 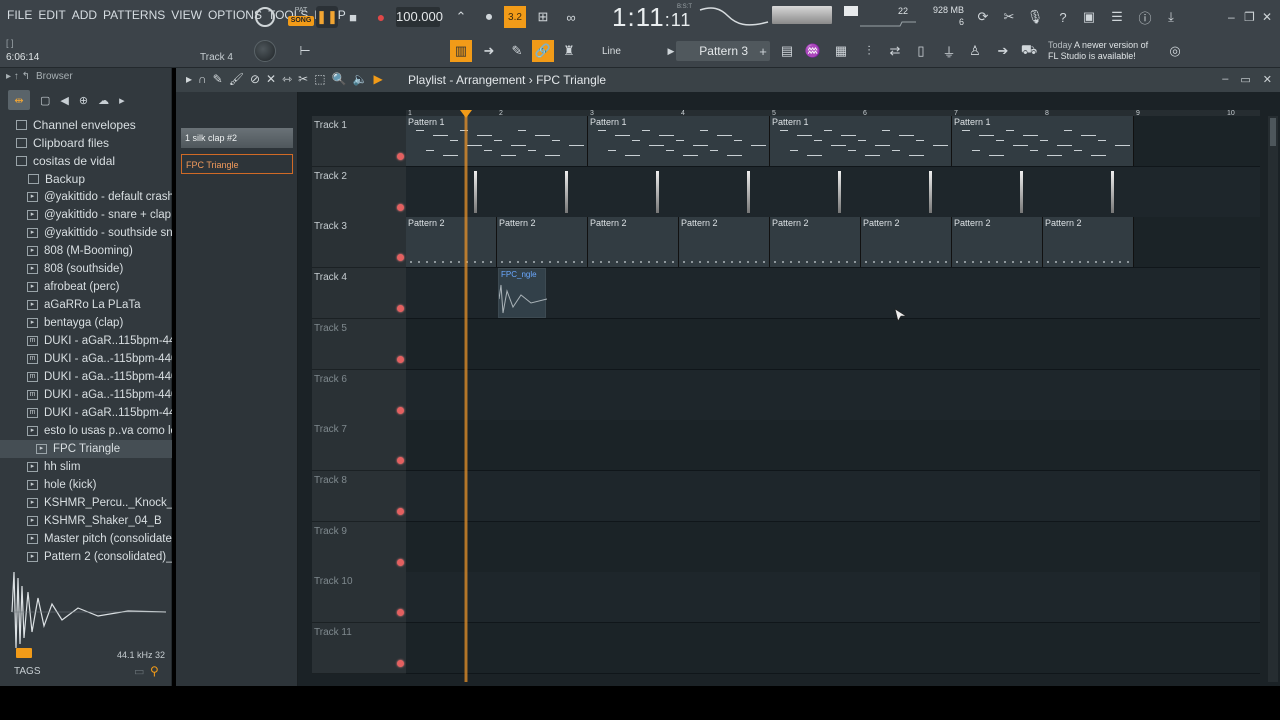 I want to click on search-icon: ⚲, so click(x=154, y=671).